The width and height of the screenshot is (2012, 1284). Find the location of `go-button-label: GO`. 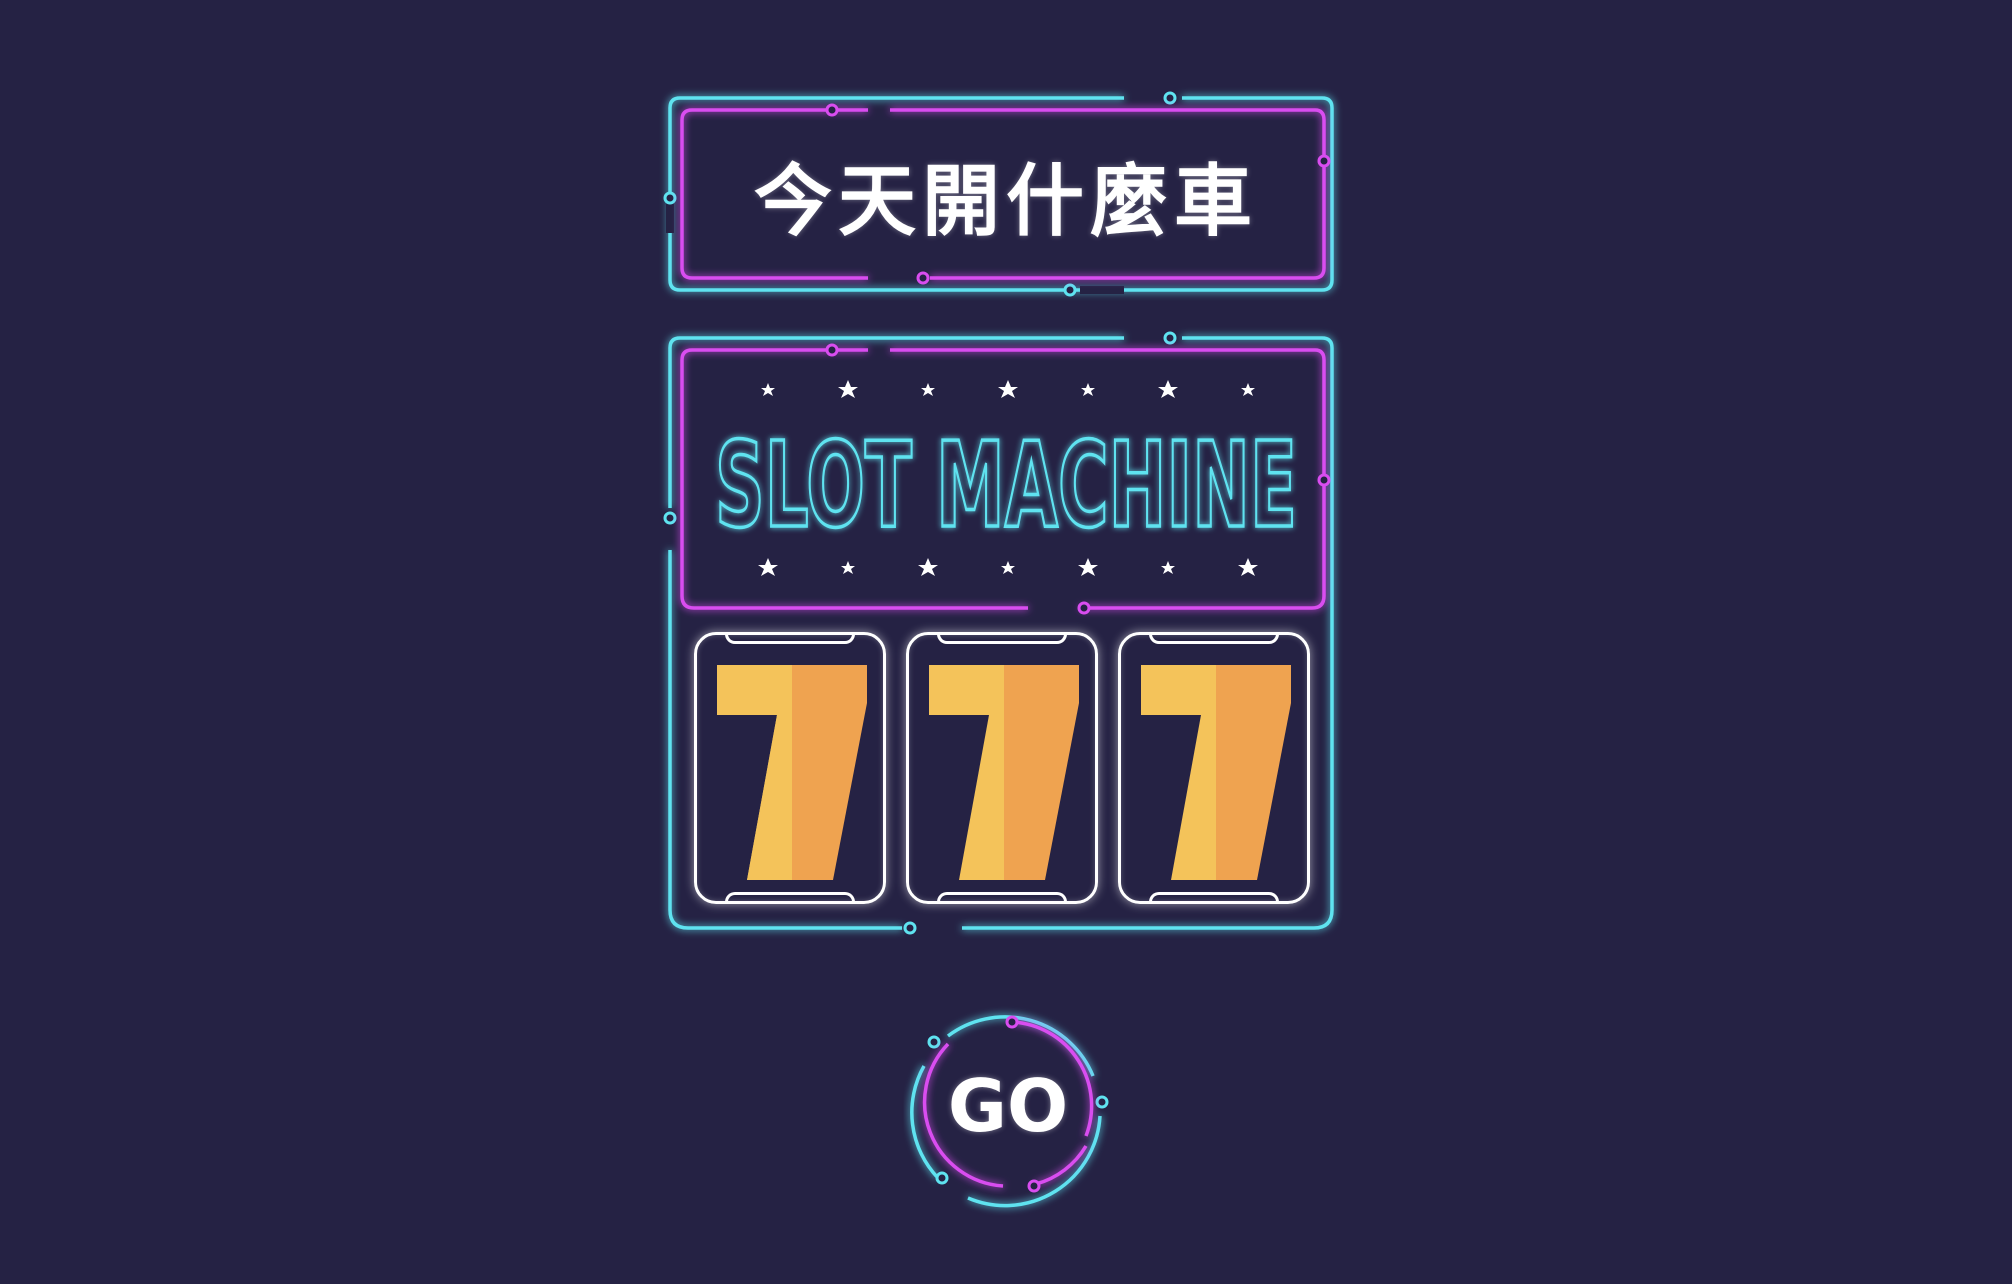

go-button-label: GO is located at coordinates (1008, 1106).